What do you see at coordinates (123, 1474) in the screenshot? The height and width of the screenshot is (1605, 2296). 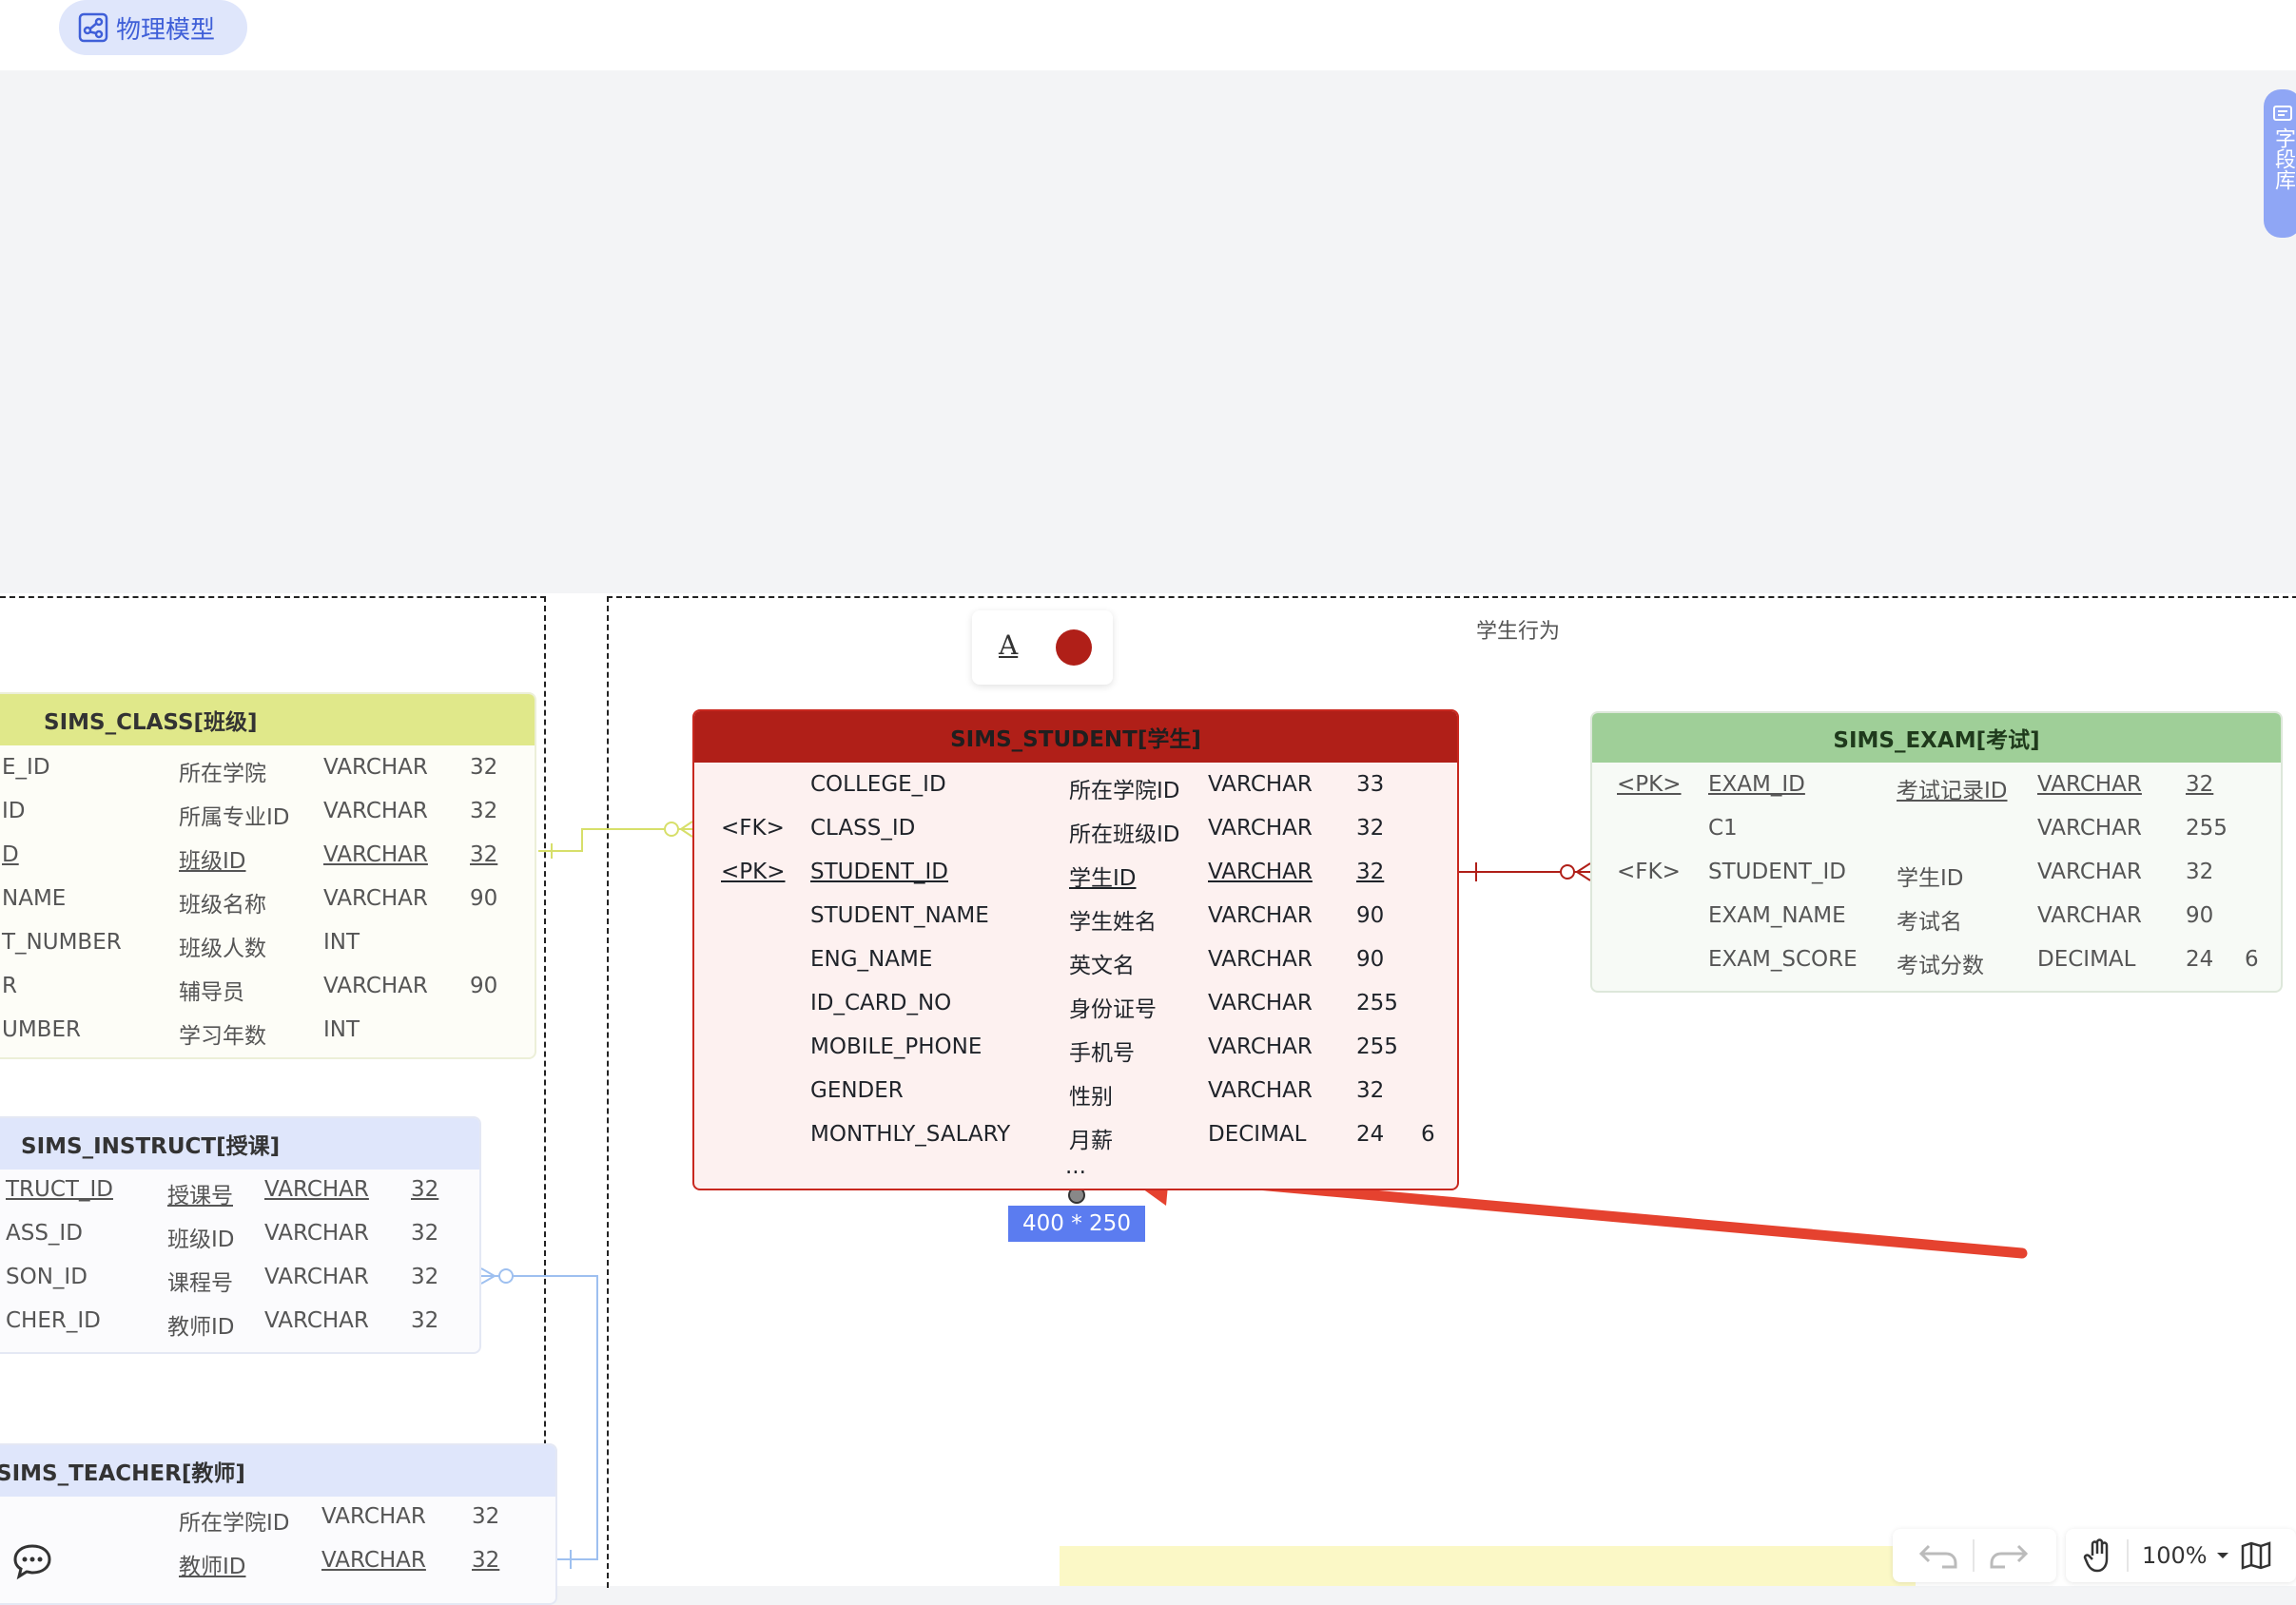 I see `table-title: SIMS_TEACHER[教师]` at bounding box center [123, 1474].